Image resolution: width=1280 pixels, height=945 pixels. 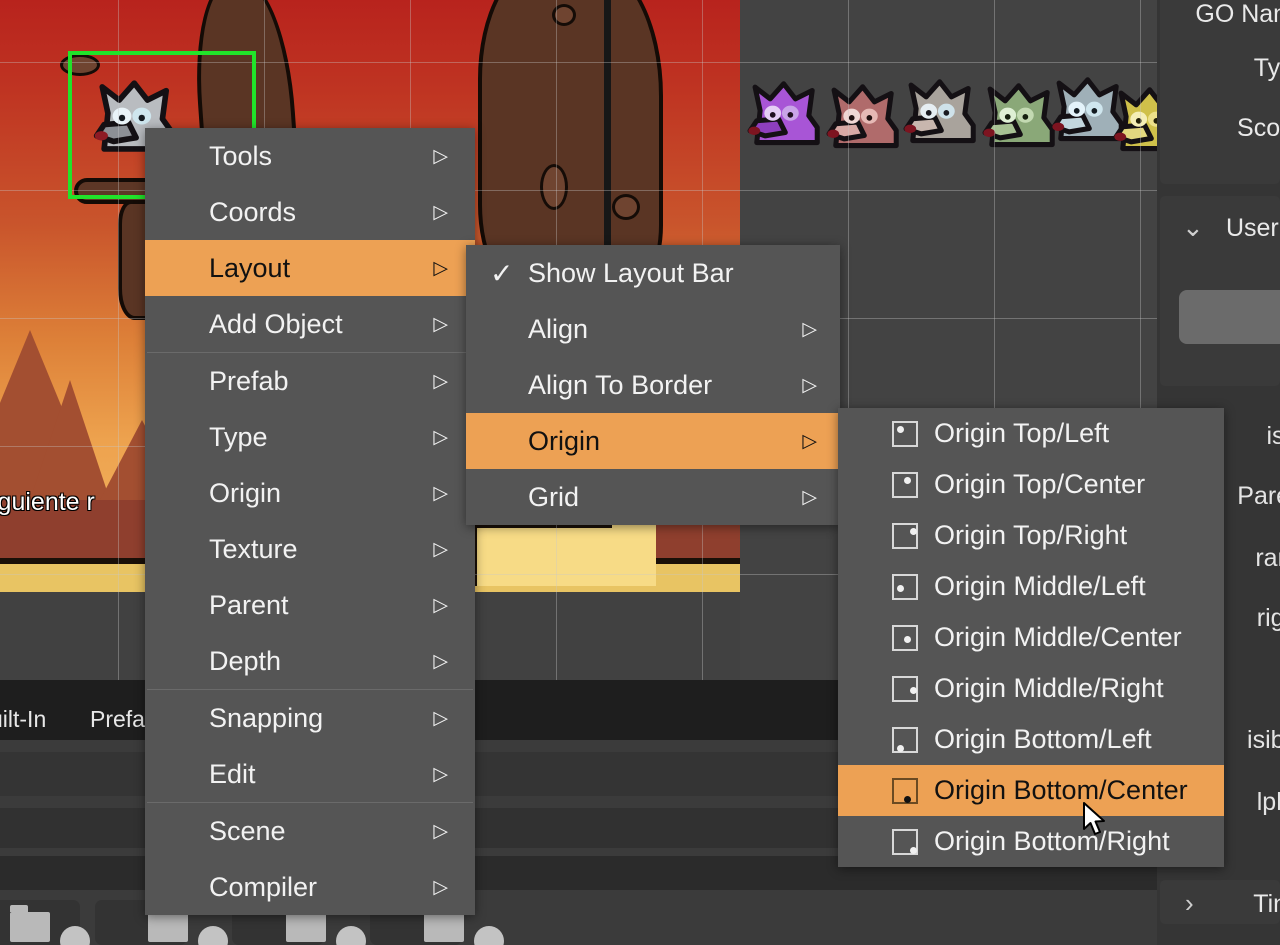 What do you see at coordinates (310, 774) in the screenshot?
I see `menu-item-edit: Edit ▷` at bounding box center [310, 774].